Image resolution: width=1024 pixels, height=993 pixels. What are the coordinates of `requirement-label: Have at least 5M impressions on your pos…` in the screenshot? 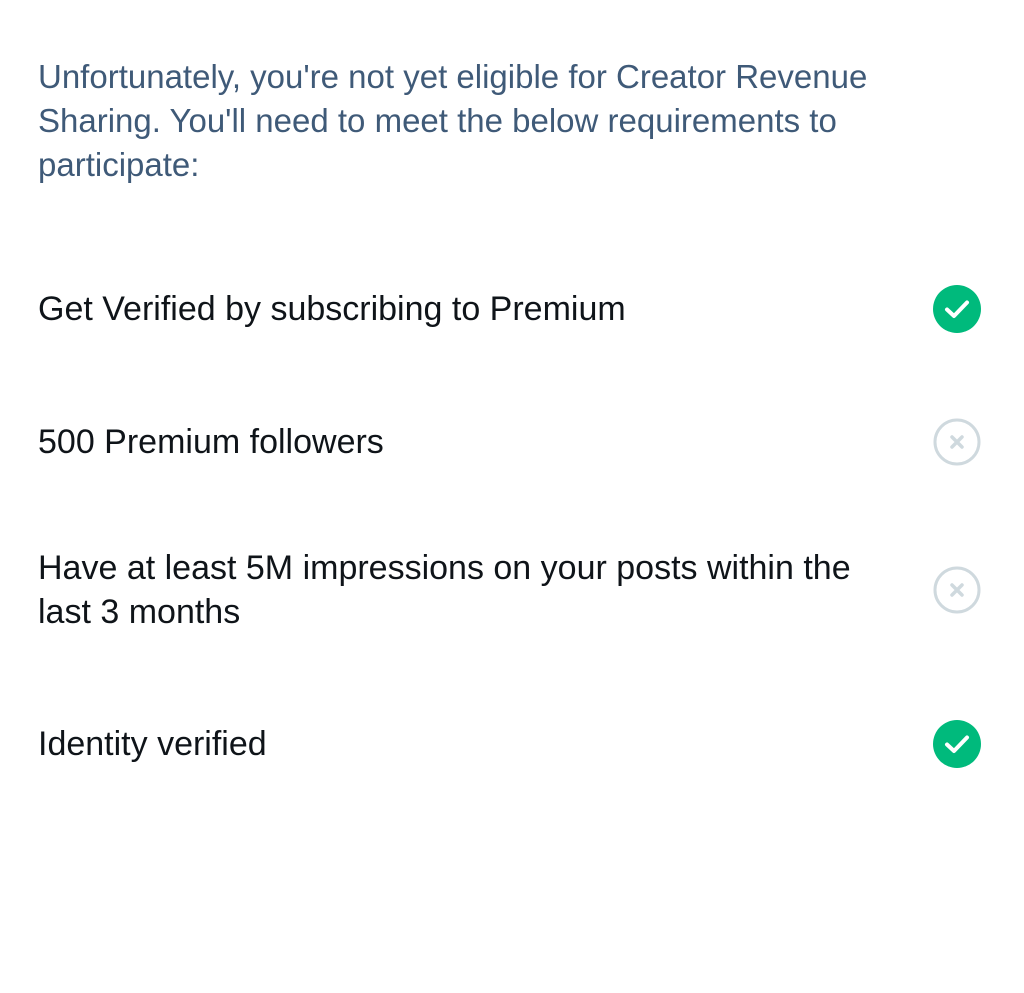 It's located at (444, 590).